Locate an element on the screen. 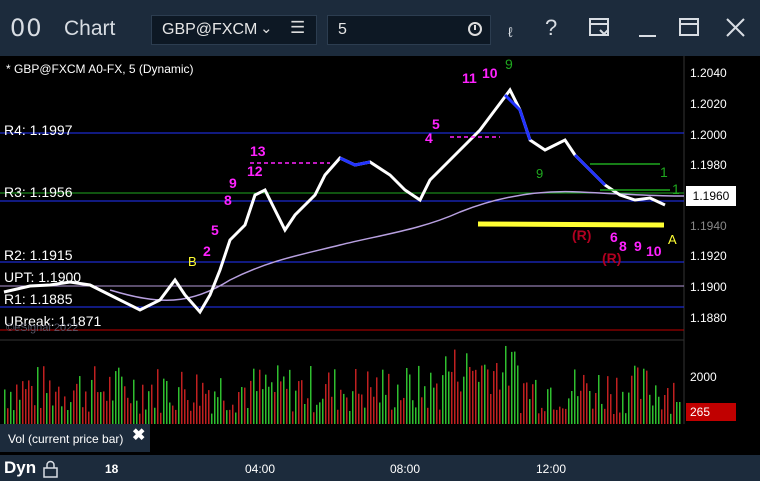 This screenshot has width=760, height=481. volume-pane-tab: Vol (current price bar) ✖ is located at coordinates (75, 438).